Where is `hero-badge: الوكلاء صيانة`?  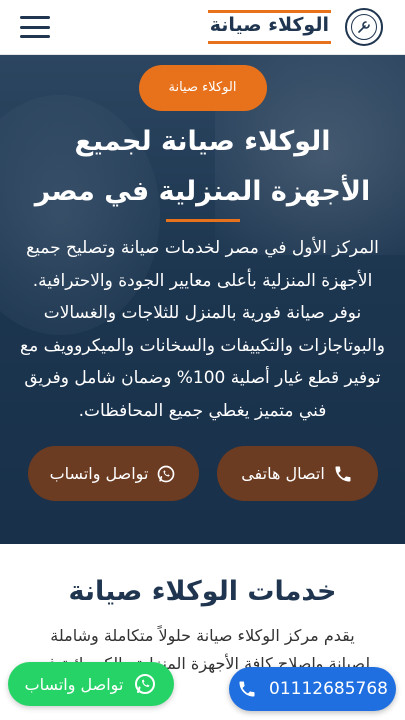
hero-badge: الوكلاء صيانة is located at coordinates (202, 88).